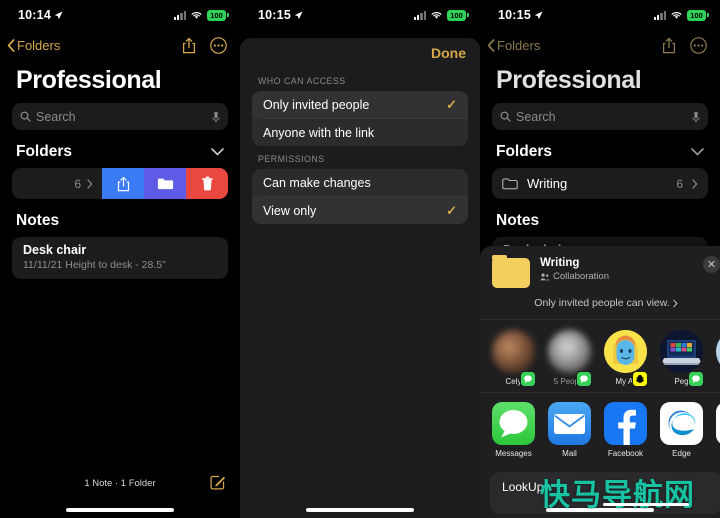  I want to click on back-button-label-left: Folders, so click(39, 45).